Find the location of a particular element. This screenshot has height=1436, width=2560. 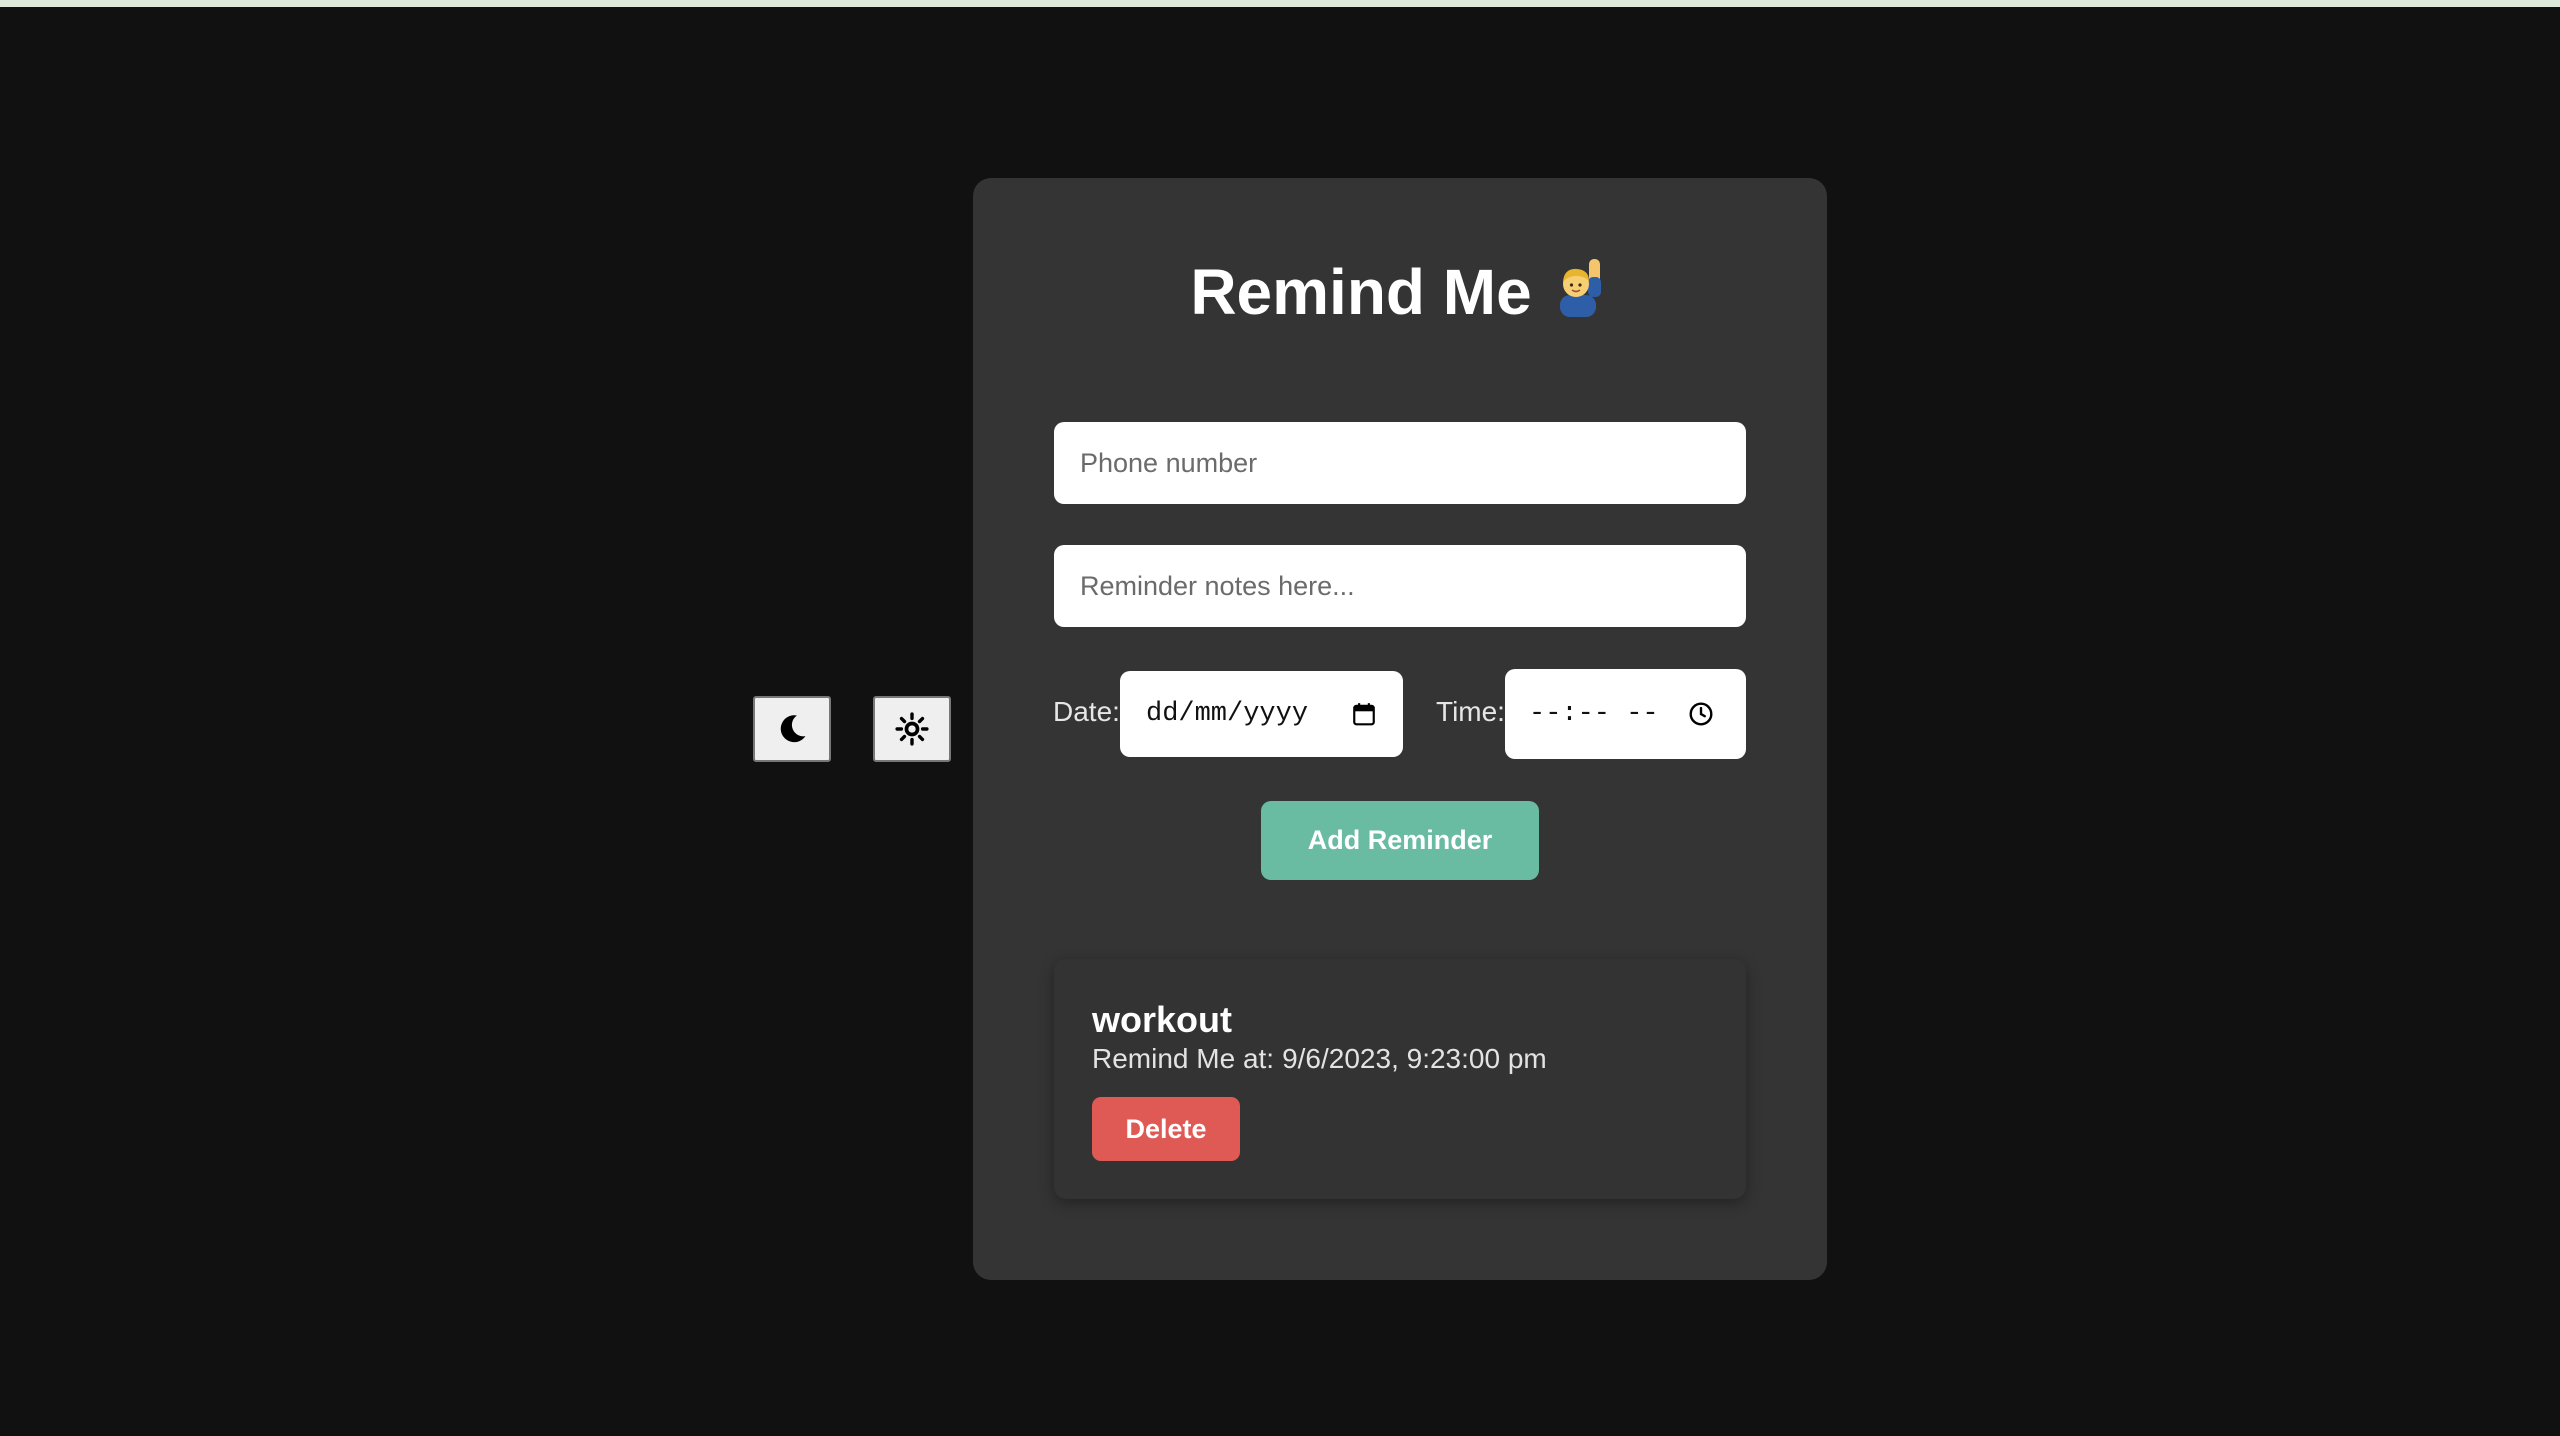

date-input: dd/mm/yyyy is located at coordinates (1261, 714).